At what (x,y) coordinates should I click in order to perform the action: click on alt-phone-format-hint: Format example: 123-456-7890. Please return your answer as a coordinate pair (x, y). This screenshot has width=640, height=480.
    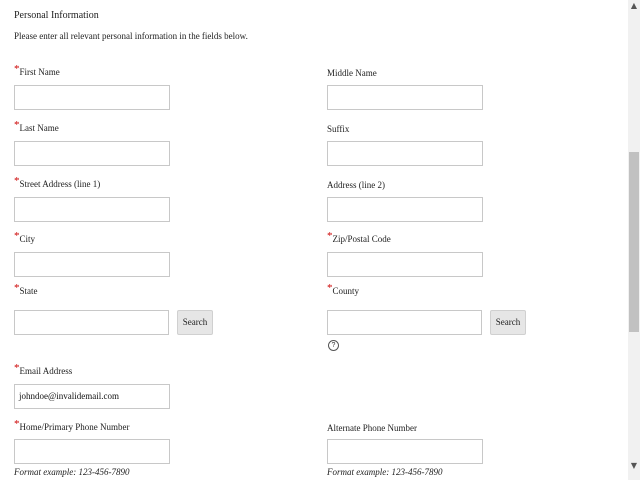
    Looking at the image, I should click on (385, 472).